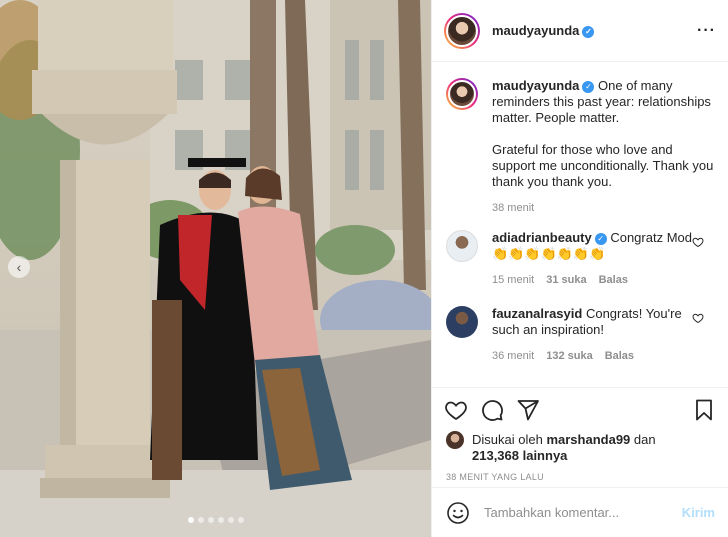 The height and width of the screenshot is (537, 728). Describe the element at coordinates (513, 208) in the screenshot. I see `caption-time: 38 menit` at that location.